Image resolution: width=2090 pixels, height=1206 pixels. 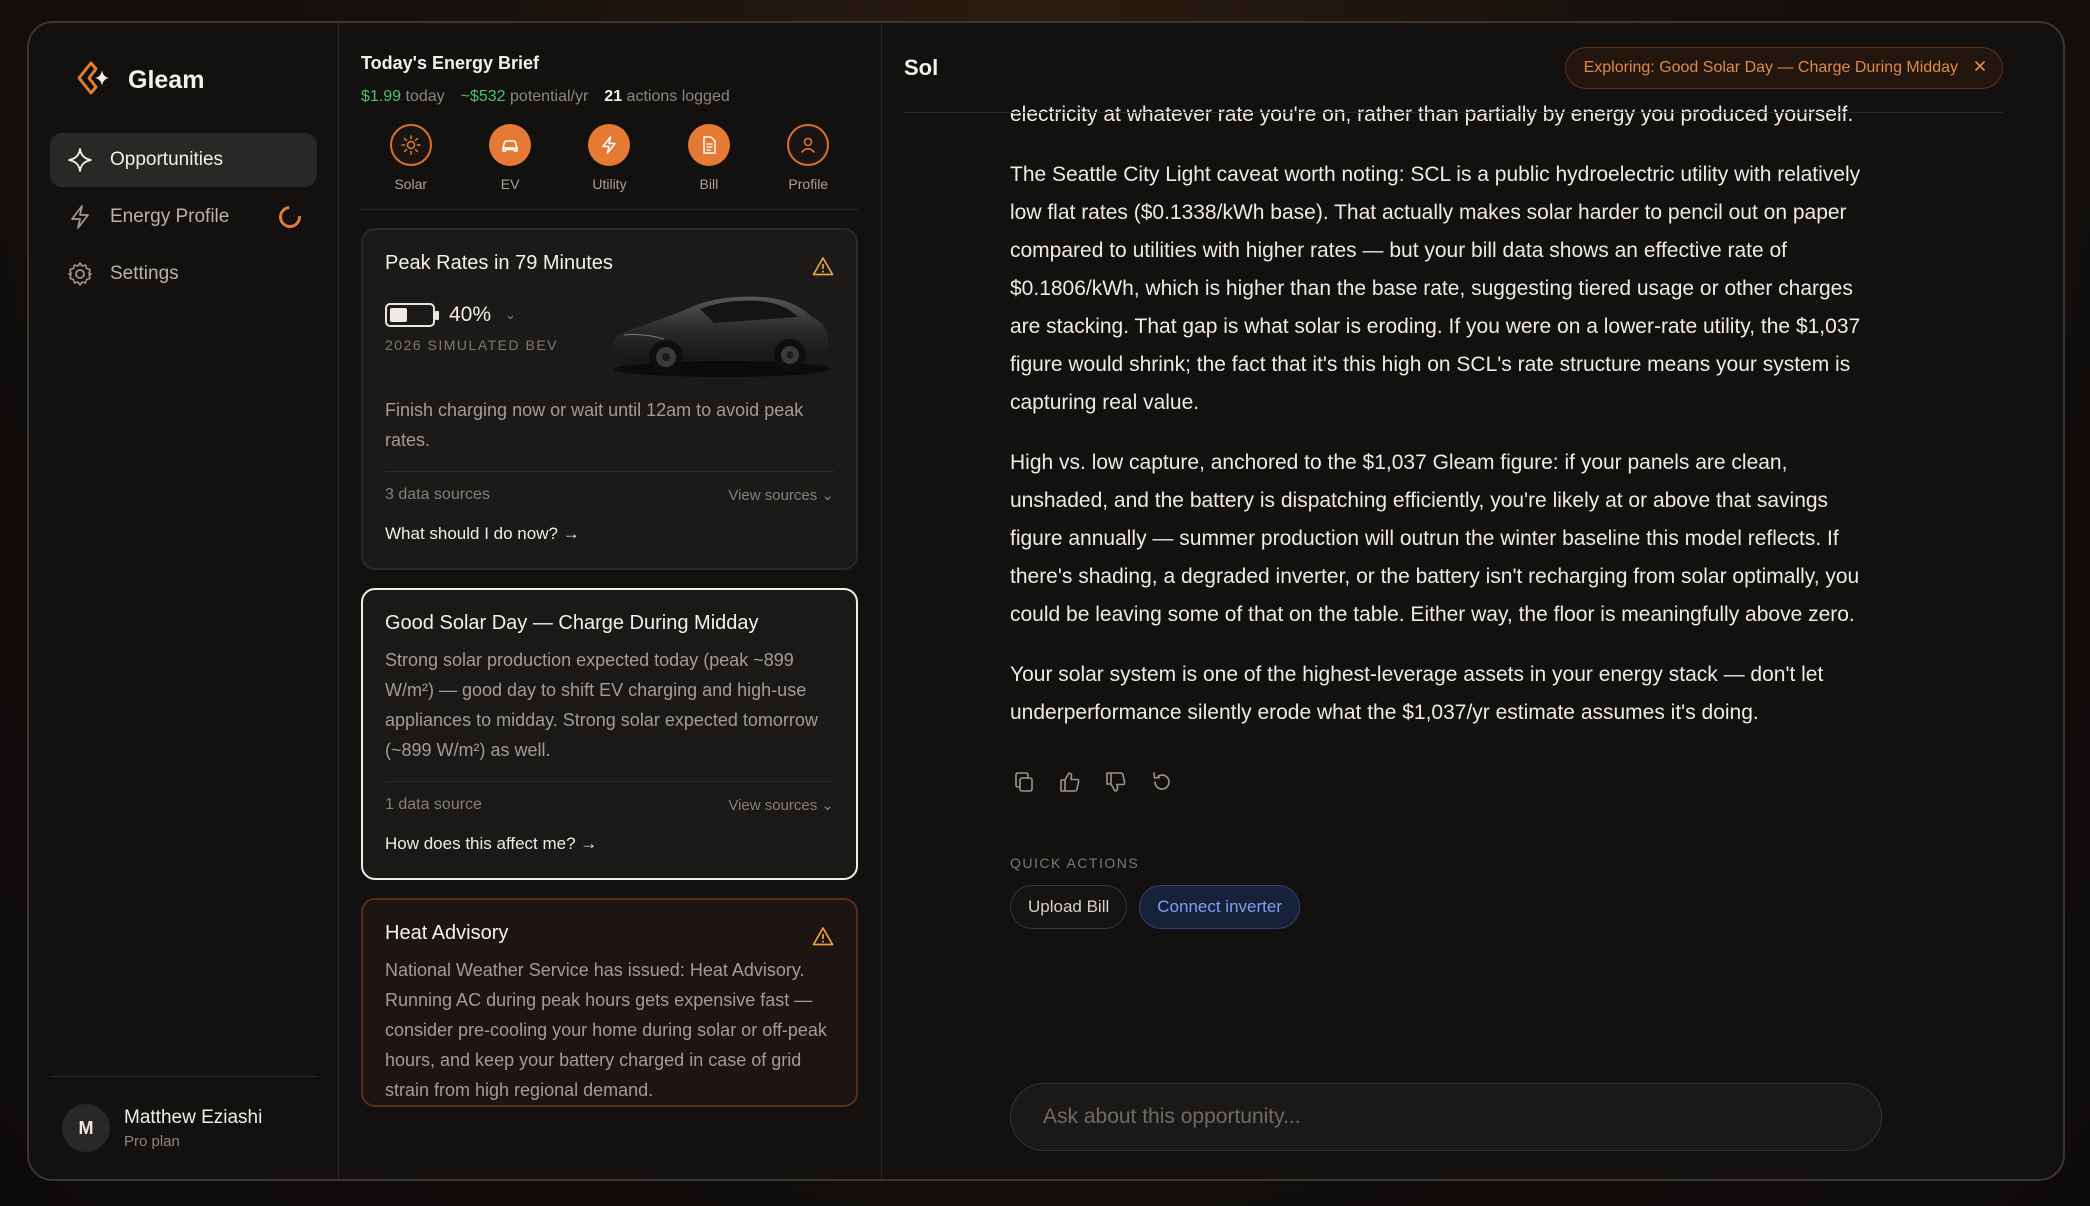 I want to click on battery-status: 40% ⌄, so click(x=471, y=315).